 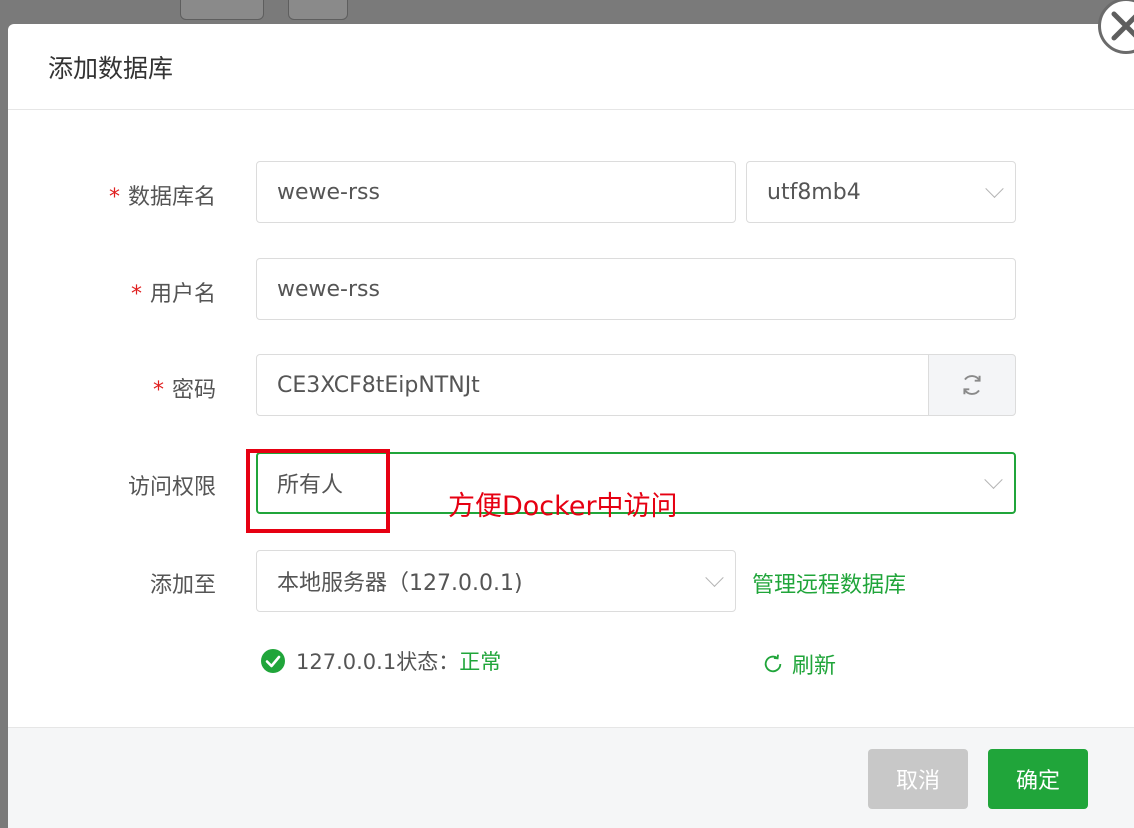 I want to click on annotation-text: 方便Docker中访问, so click(x=563, y=506).